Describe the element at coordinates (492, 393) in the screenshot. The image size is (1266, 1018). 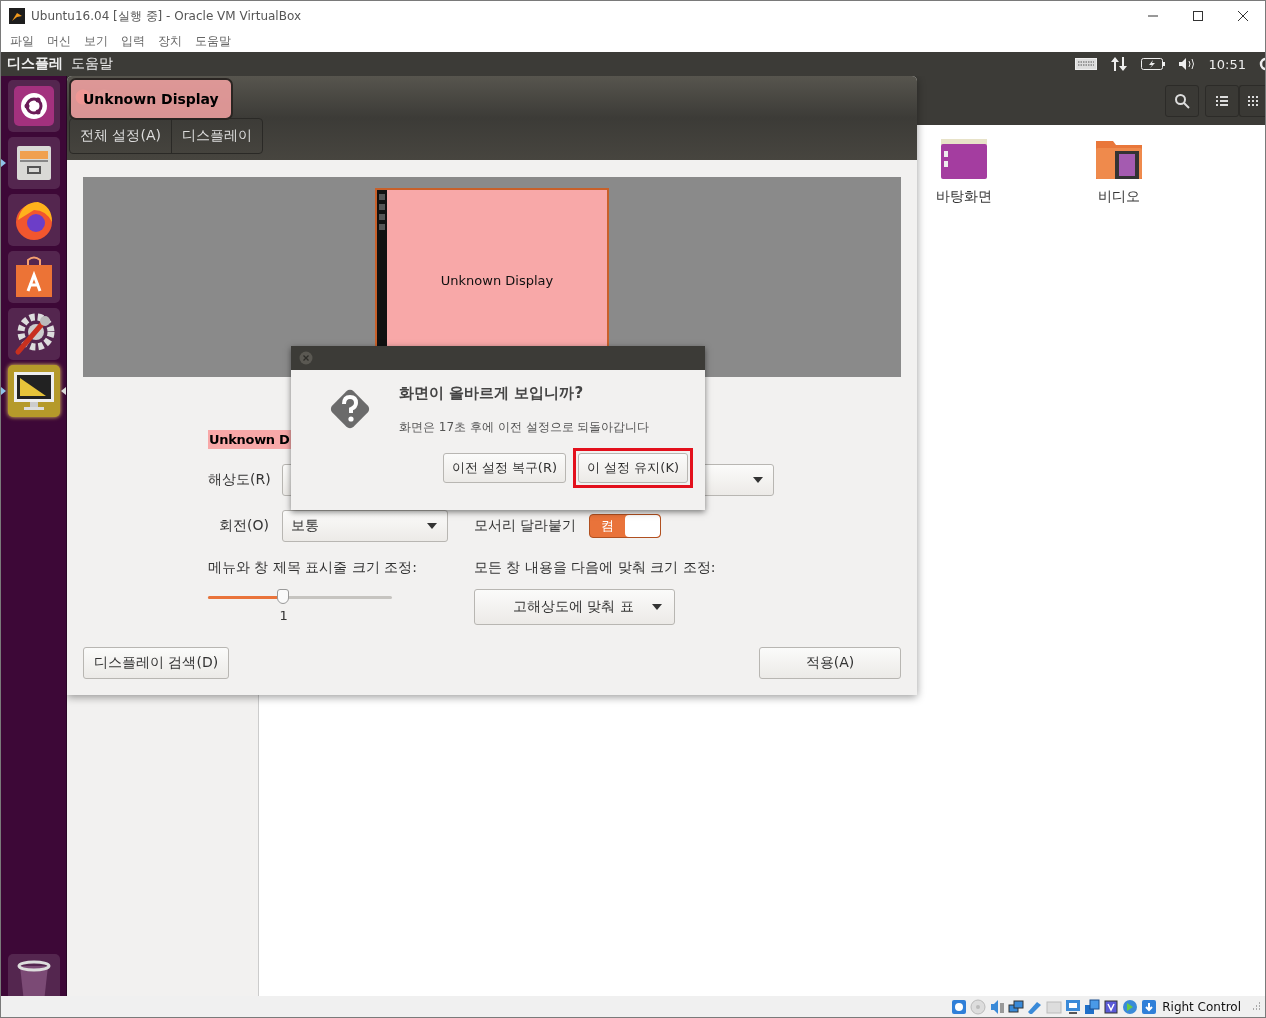
I see `dialog-title: 화면이 올바르게 보입니까?` at that location.